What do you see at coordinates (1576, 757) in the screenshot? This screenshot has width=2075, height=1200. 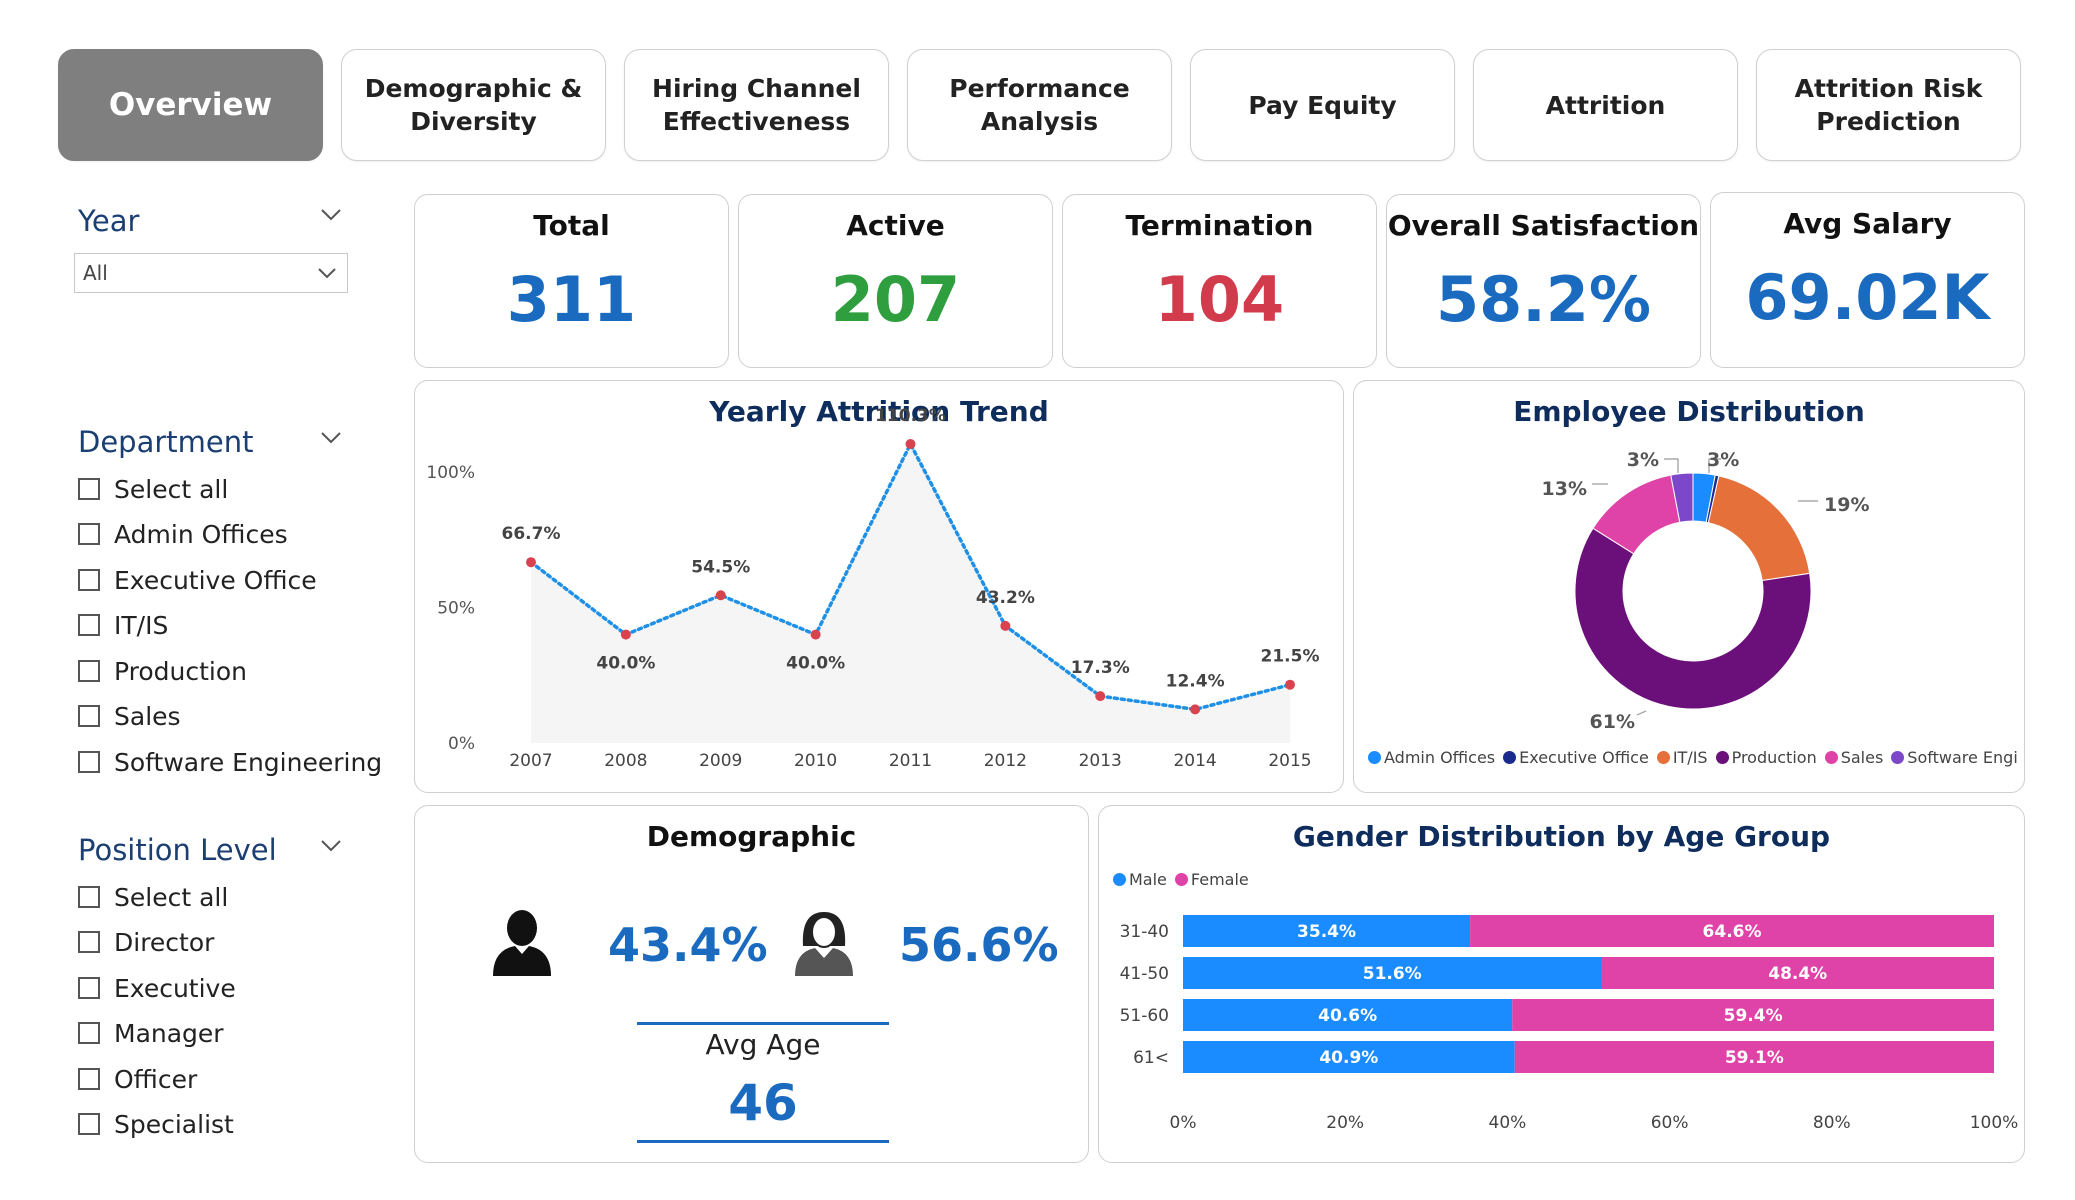 I see `legend-item: Executive Office` at bounding box center [1576, 757].